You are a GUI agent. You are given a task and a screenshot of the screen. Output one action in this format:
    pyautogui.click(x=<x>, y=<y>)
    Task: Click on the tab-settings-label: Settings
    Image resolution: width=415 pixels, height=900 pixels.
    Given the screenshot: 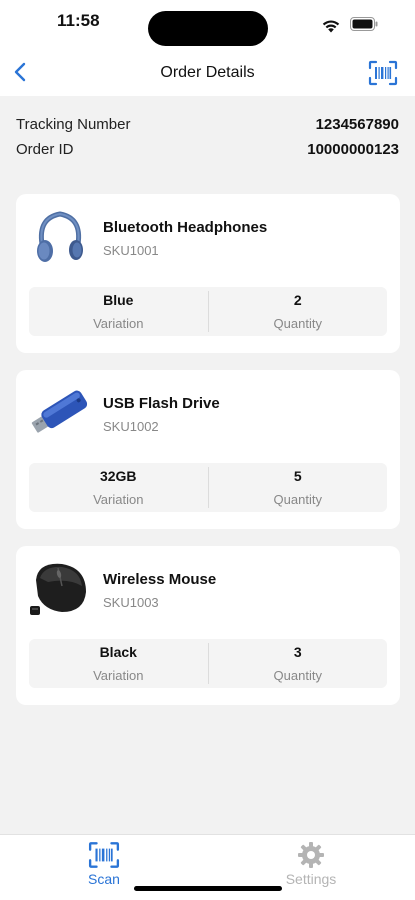 What is the action you would take?
    pyautogui.click(x=311, y=879)
    